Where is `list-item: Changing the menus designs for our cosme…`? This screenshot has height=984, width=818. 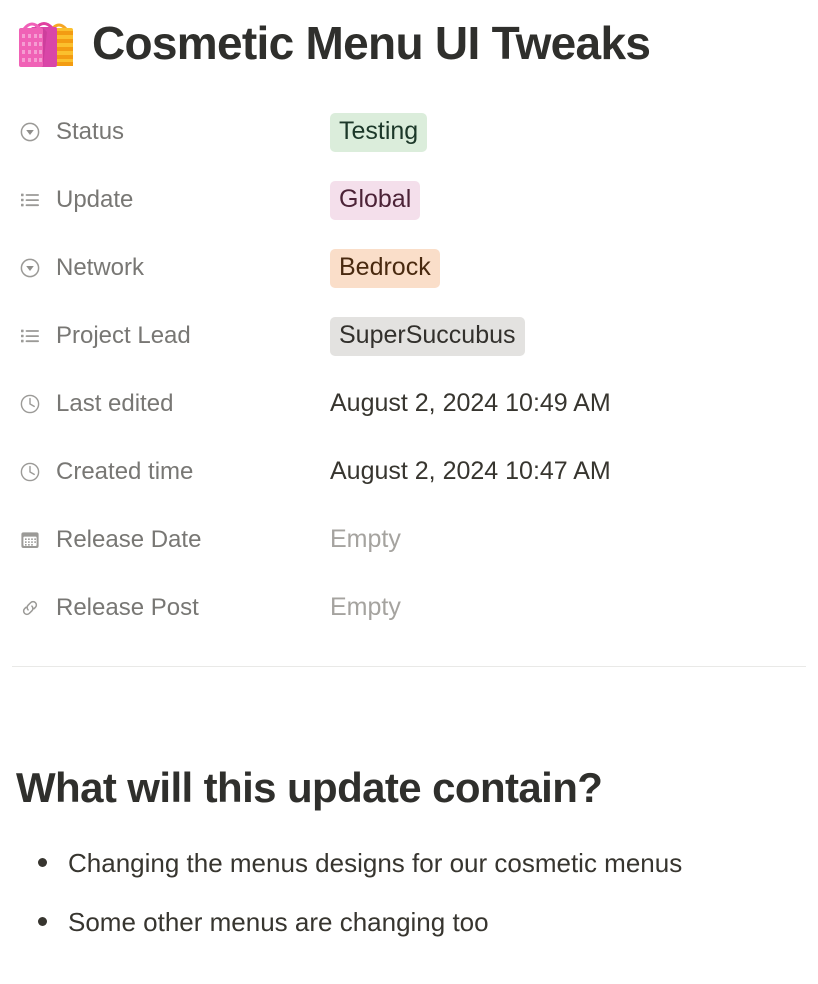
list-item: Changing the menus designs for our cosme… is located at coordinates (409, 863).